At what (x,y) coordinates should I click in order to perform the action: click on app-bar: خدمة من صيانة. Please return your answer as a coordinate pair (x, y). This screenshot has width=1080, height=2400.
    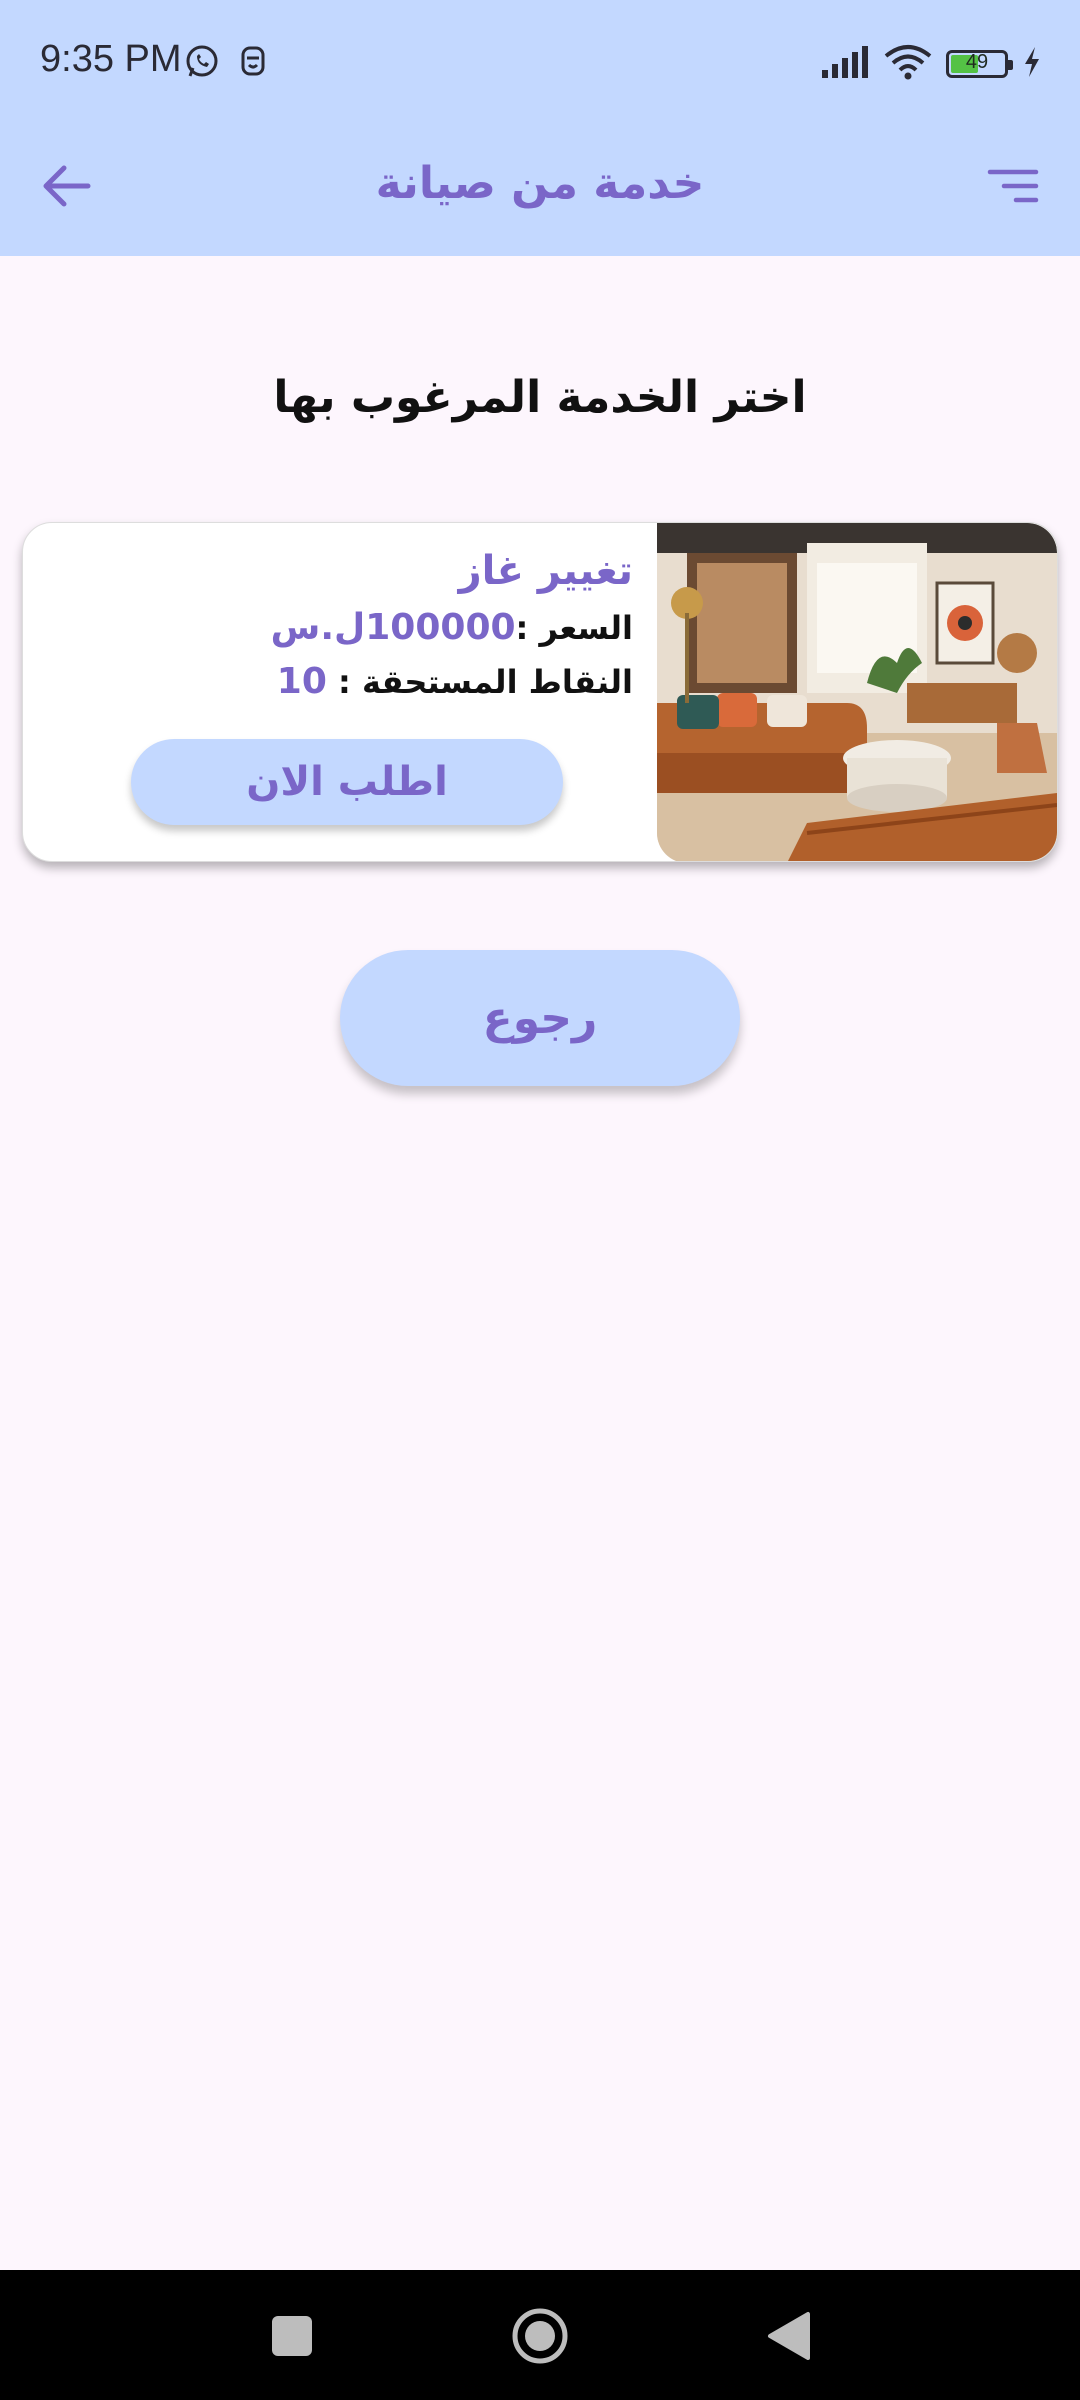
    Looking at the image, I should click on (540, 192).